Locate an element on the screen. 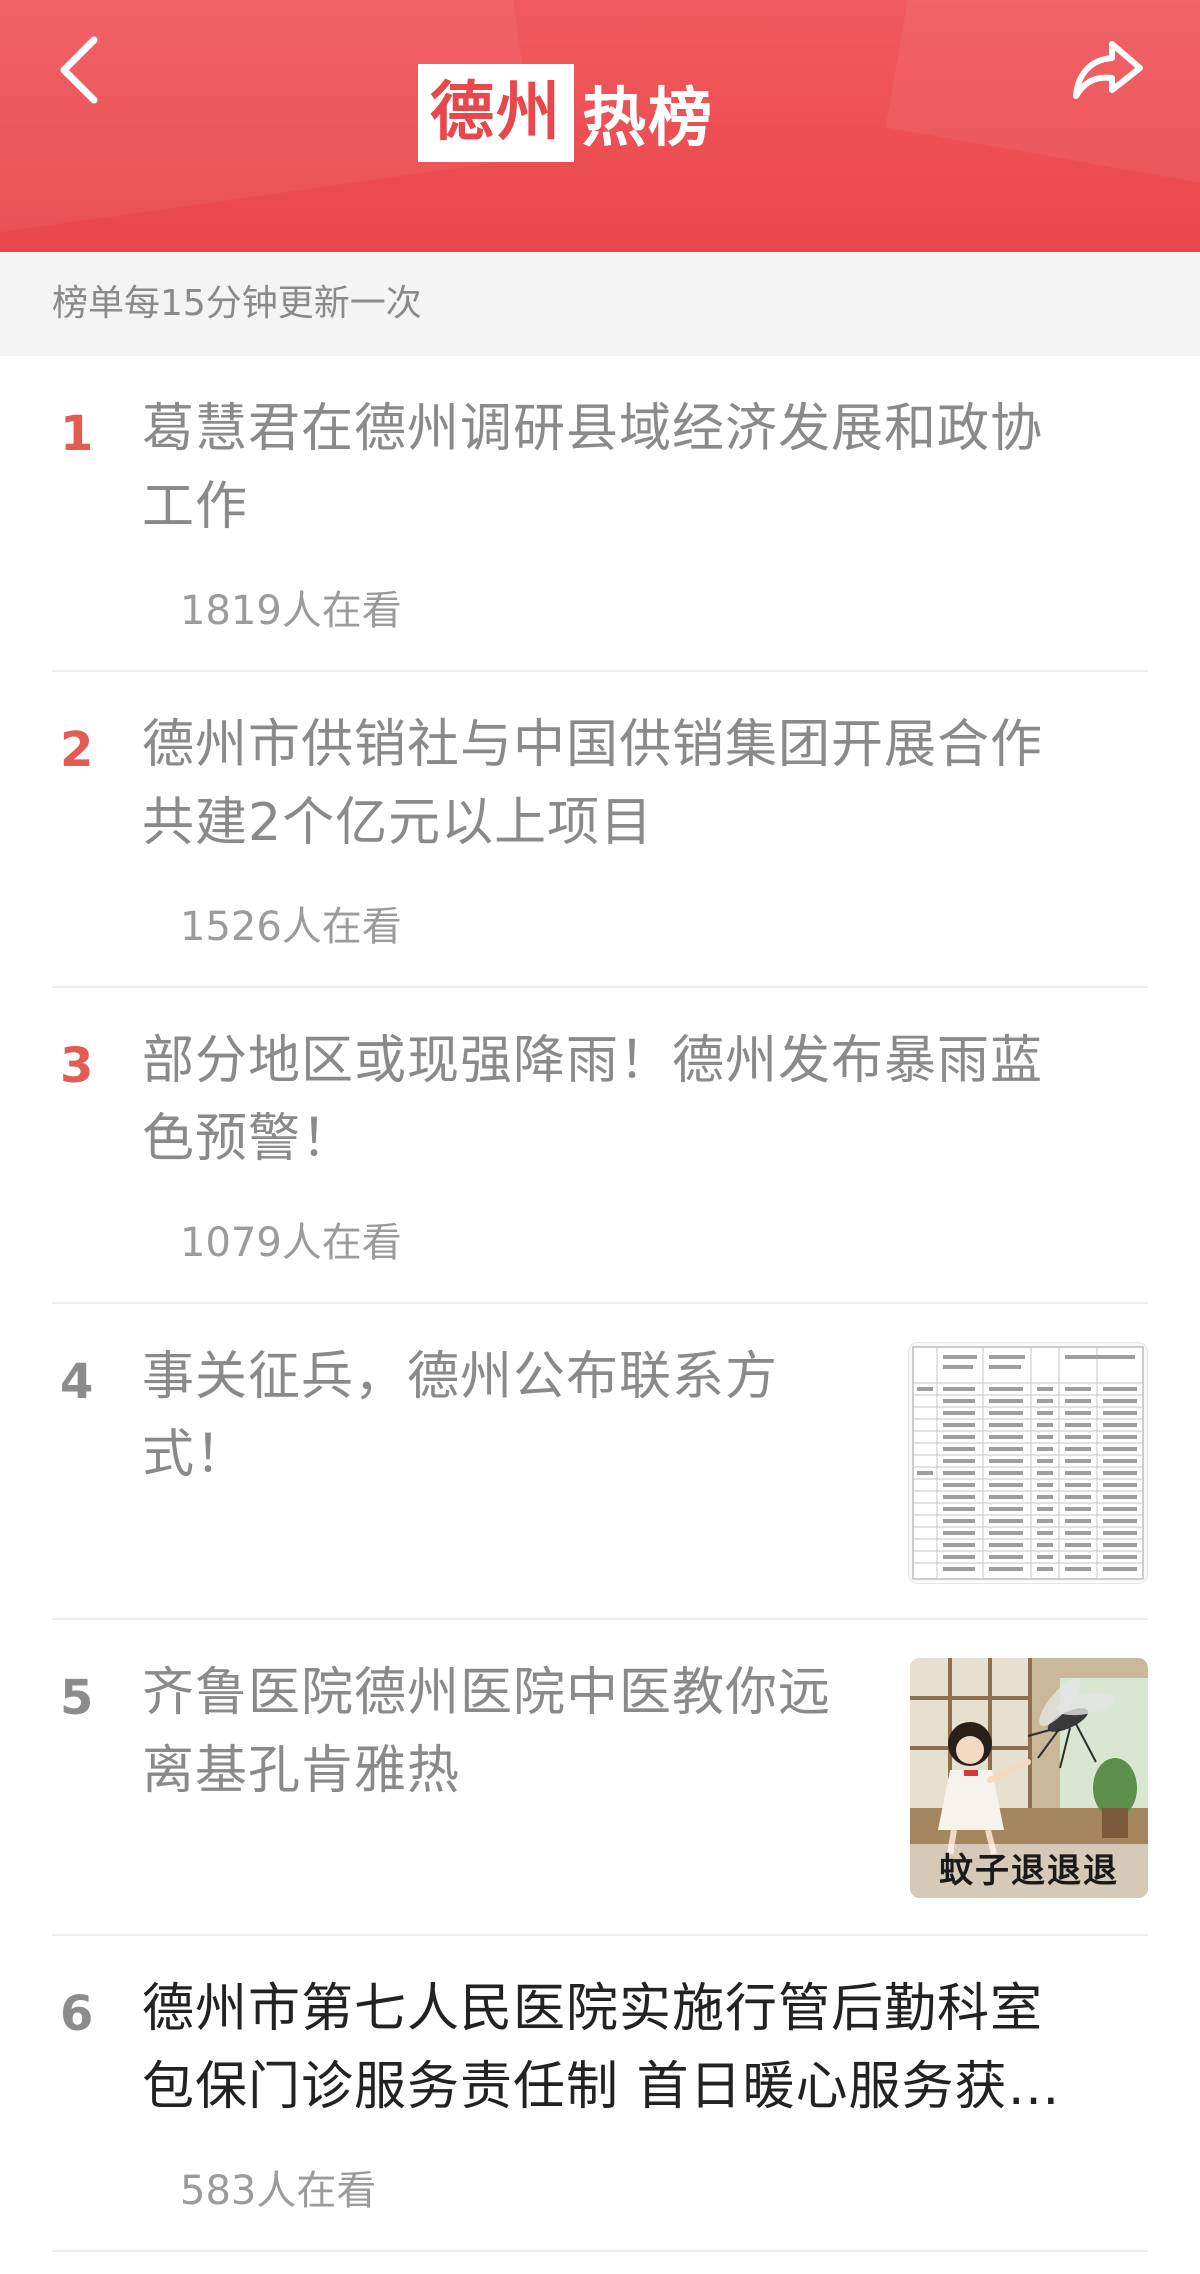  contact-table-thumbnail is located at coordinates (1028, 1463).